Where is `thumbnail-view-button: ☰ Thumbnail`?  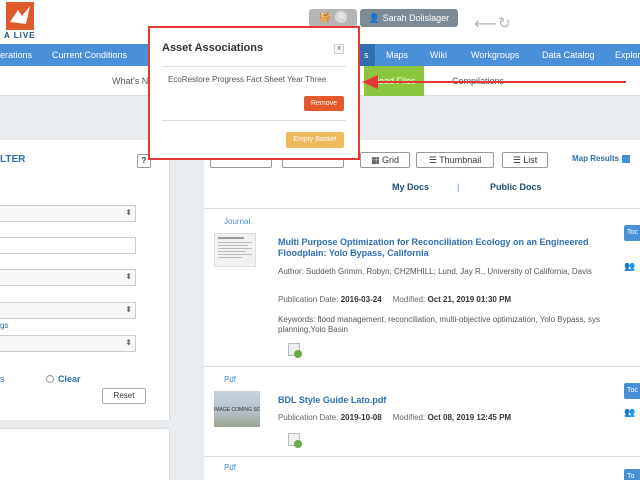 thumbnail-view-button: ☰ Thumbnail is located at coordinates (455, 160).